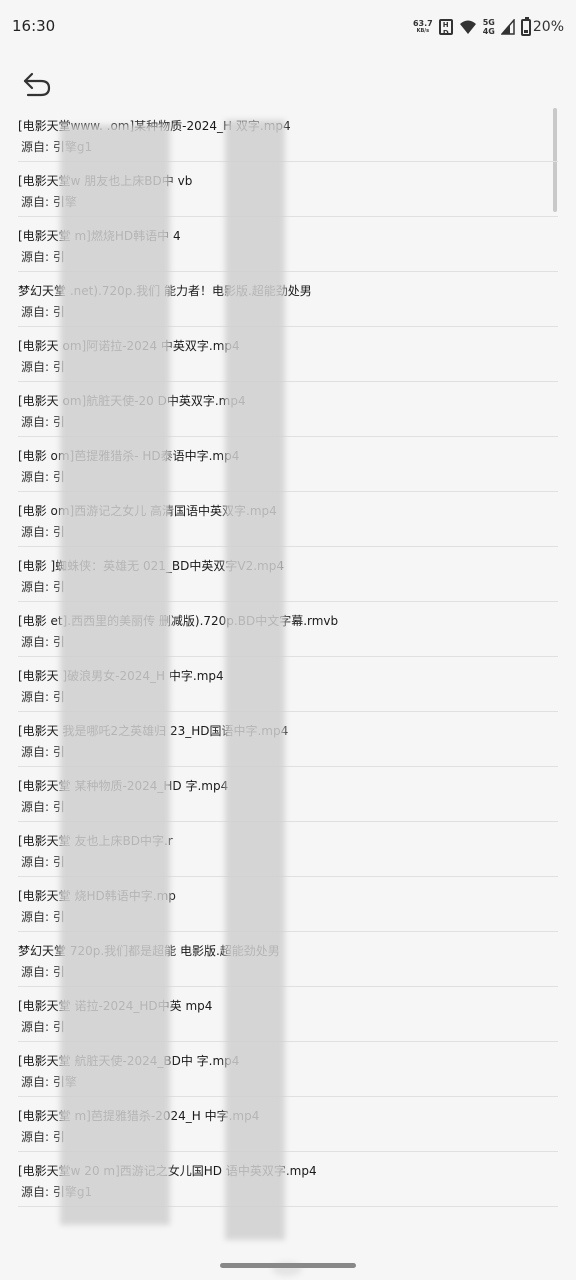  Describe the element at coordinates (488, 22) in the screenshot. I see `network-type-top: 5G` at that location.